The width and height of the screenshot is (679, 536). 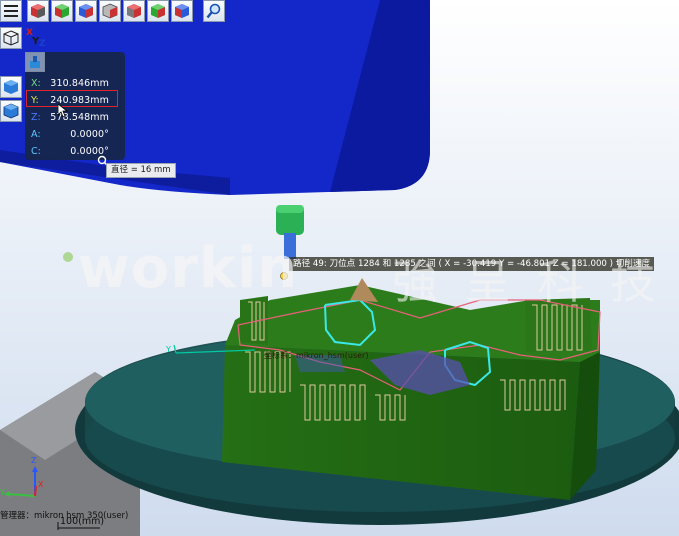 I want to click on blue-cube-icon, so click(x=11, y=87).